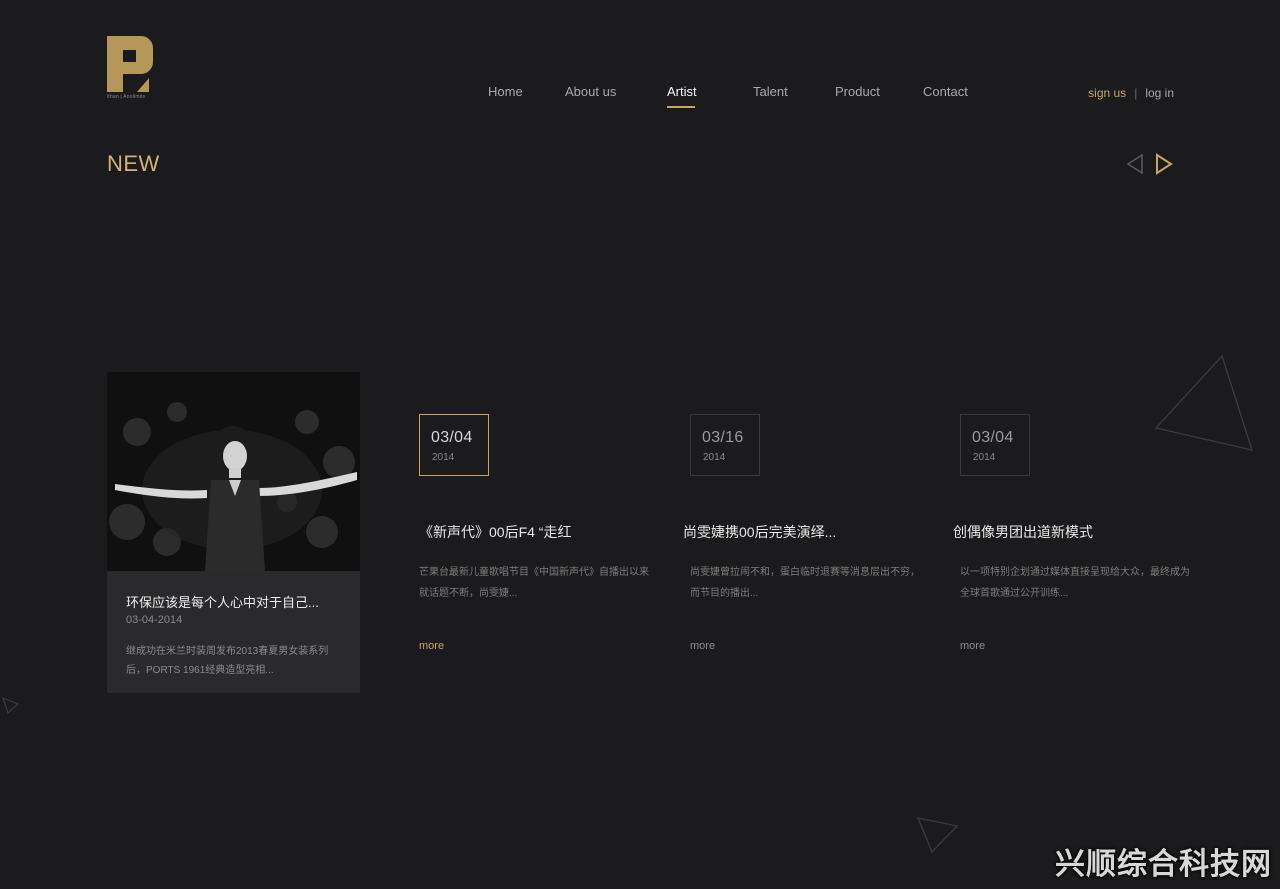  I want to click on news-title: 创偶像男团出道新模式, so click(1023, 532).